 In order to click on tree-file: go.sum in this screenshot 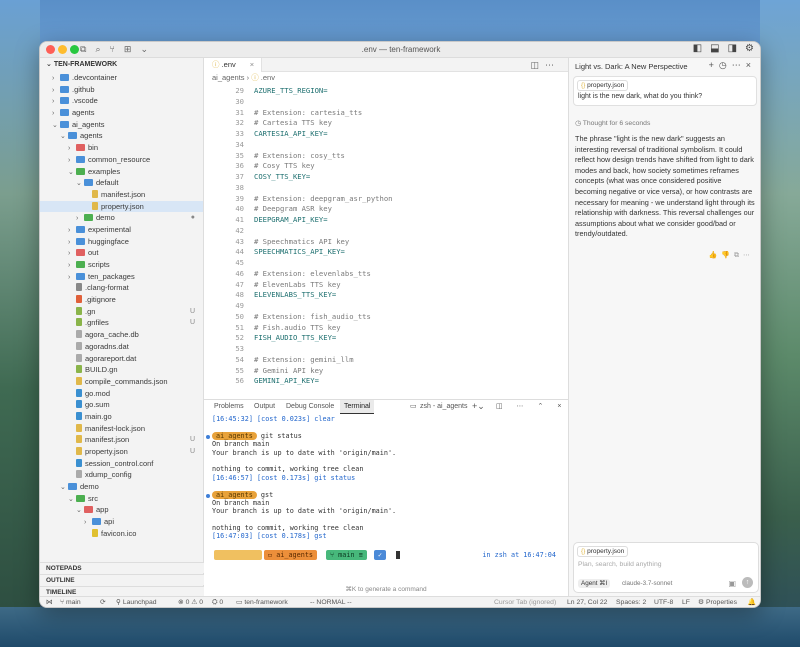, I will do `click(121, 405)`.